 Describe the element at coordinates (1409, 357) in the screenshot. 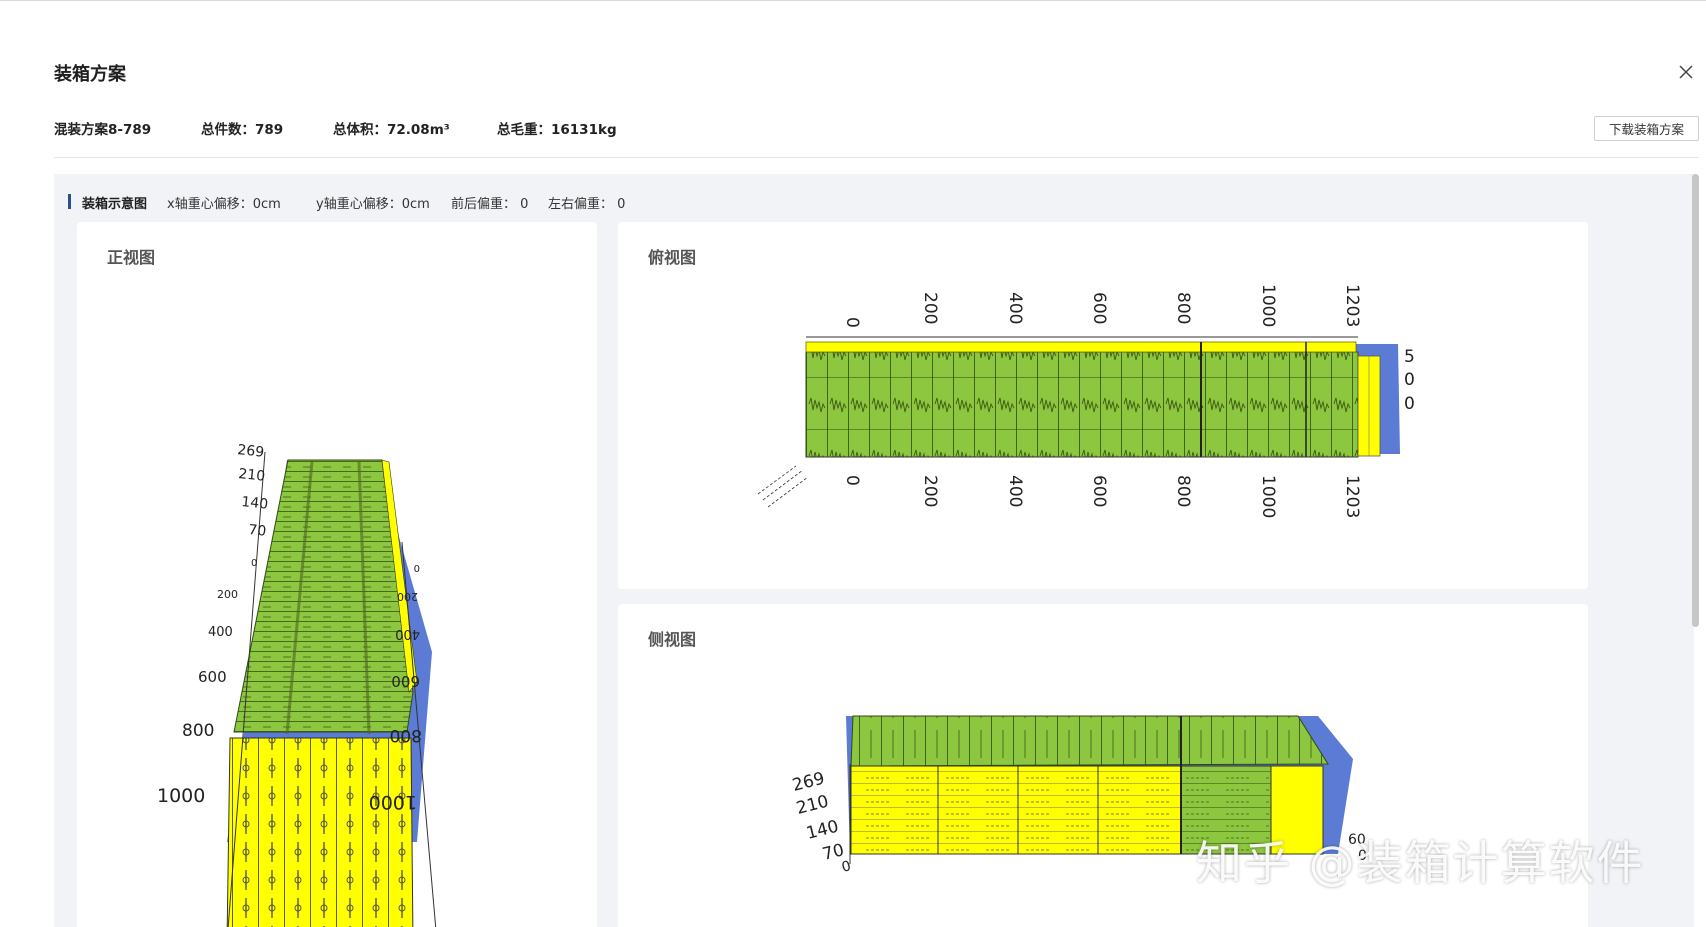

I see `top-side-tick-0: 5` at that location.